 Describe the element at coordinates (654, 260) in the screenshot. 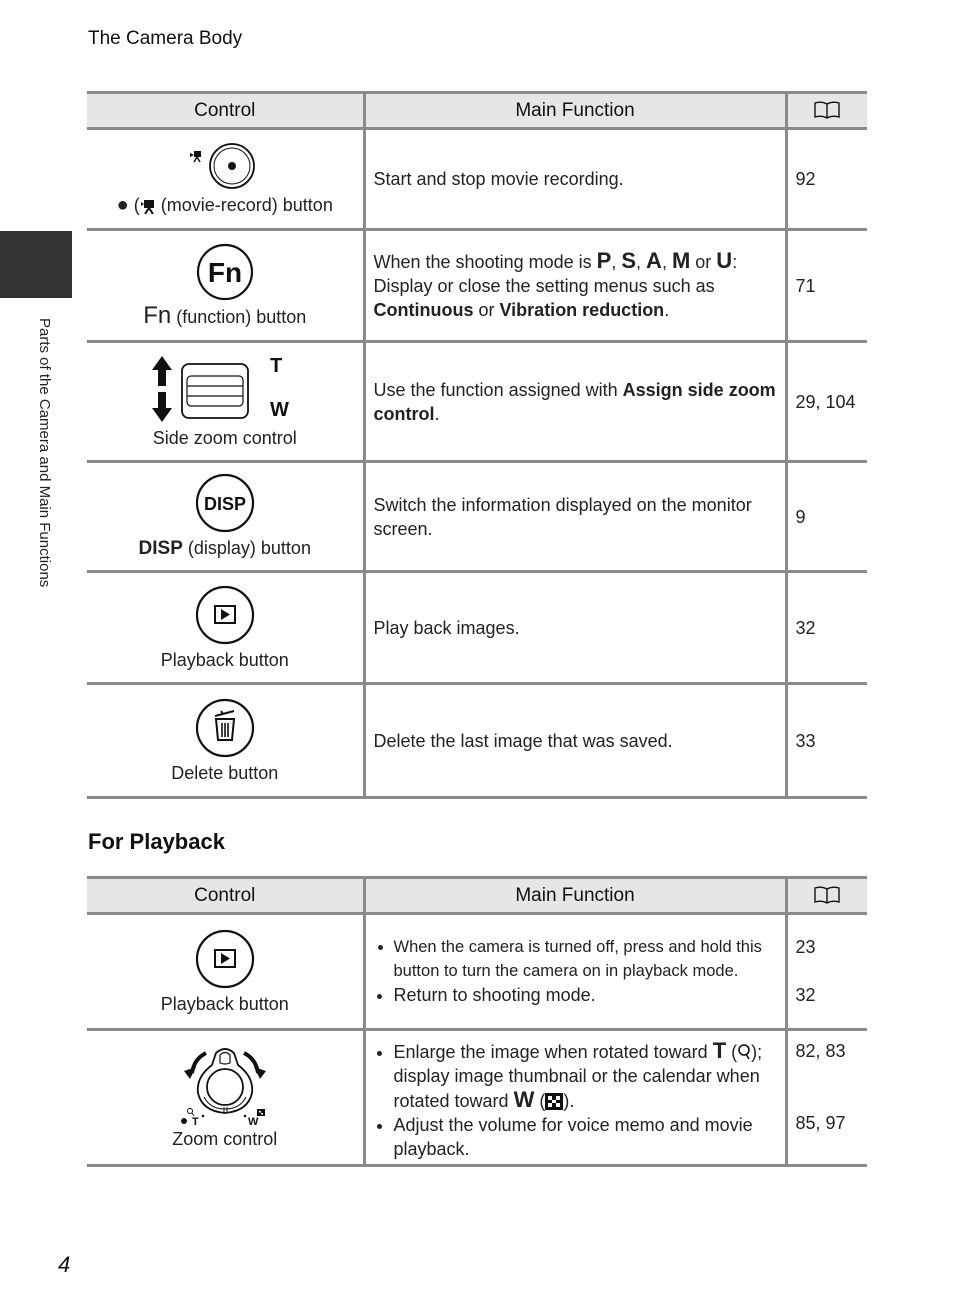

I see `mode-a: A` at that location.